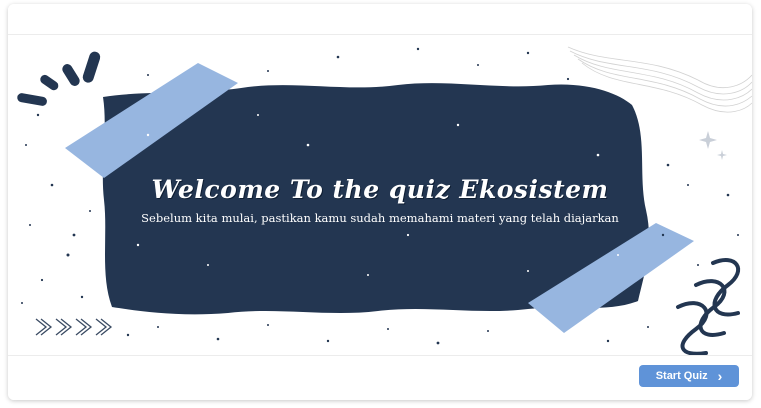 The width and height of the screenshot is (761, 408). I want to click on slide-title: Welcome To the quiz Ekosistem, so click(380, 189).